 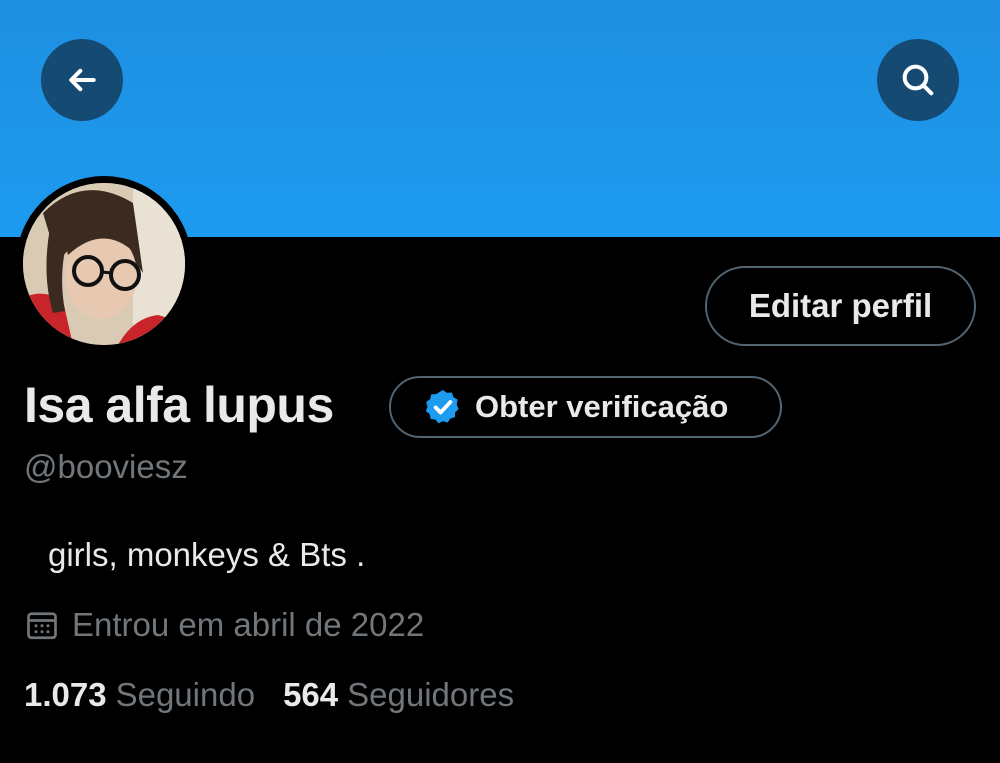 I want to click on profile-photo-image, so click(x=104, y=264).